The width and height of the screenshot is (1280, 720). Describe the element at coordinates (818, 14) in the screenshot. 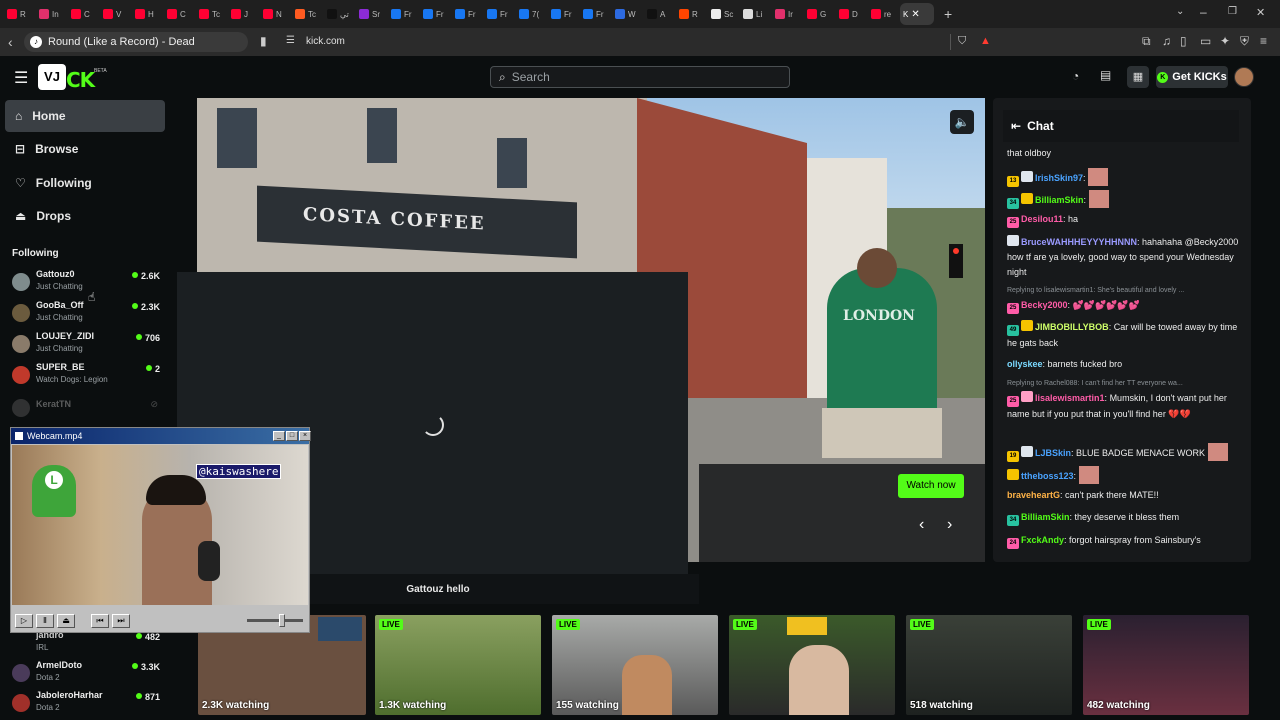

I see `browser-tab: G` at that location.